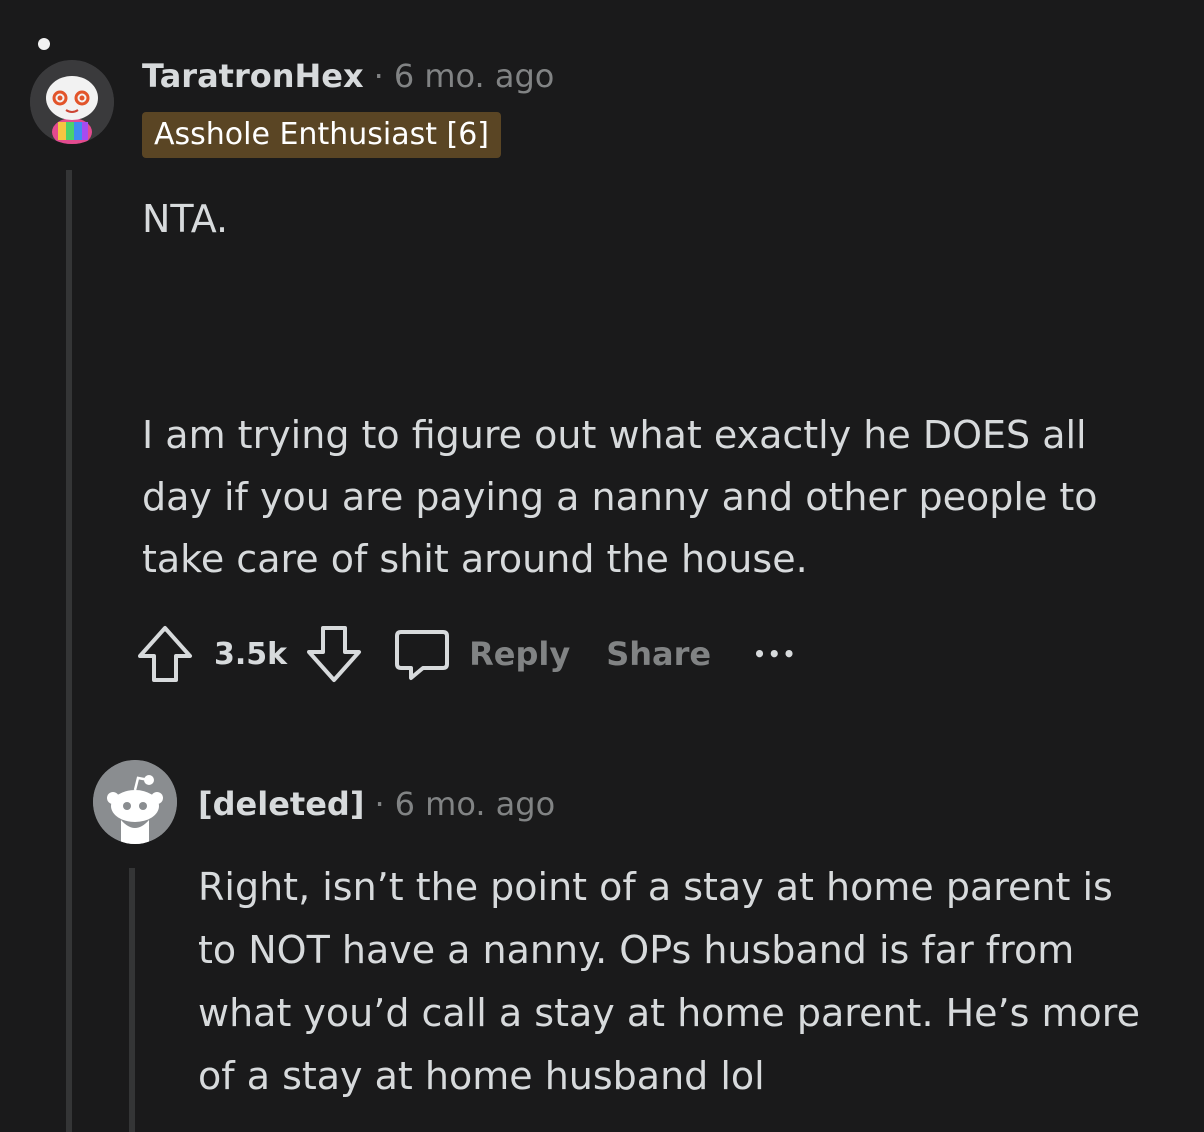 This screenshot has width=1204, height=1132. I want to click on comment-action-bar: 3.5k Reply Share •••, so click(466, 654).